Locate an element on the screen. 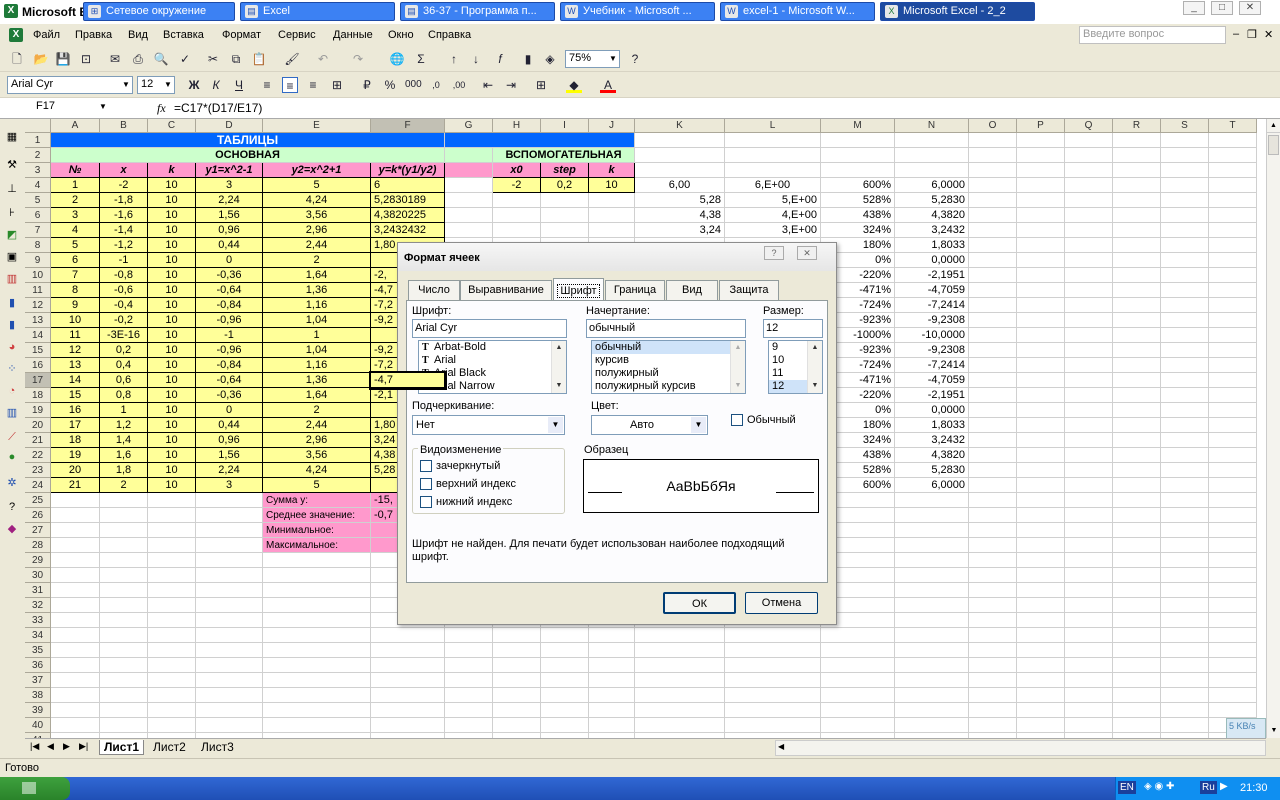  data-cell: 1,8 is located at coordinates (124, 470).